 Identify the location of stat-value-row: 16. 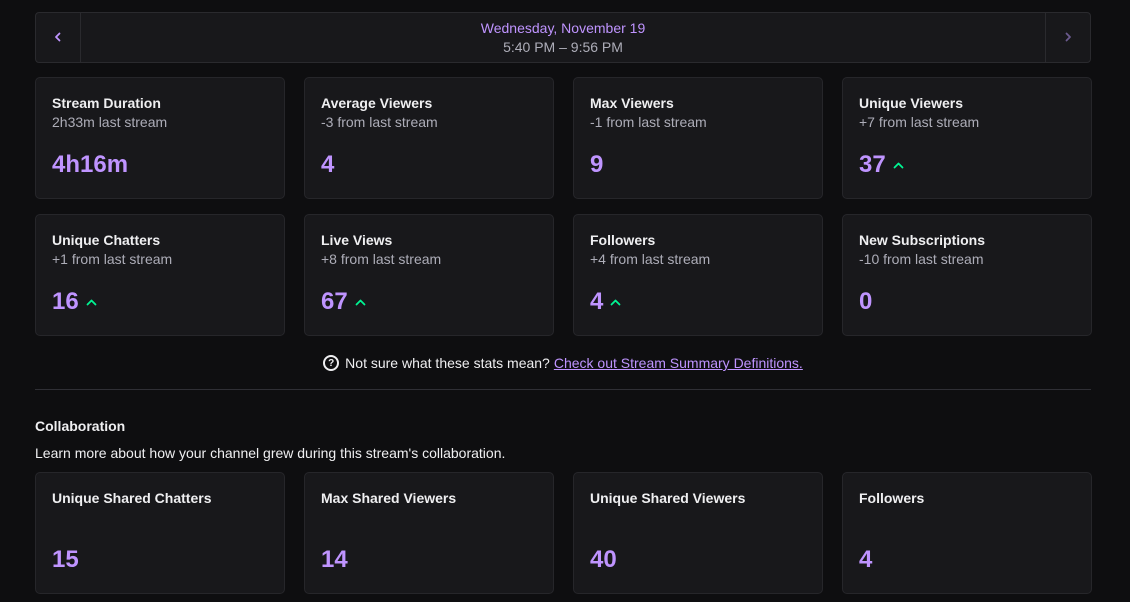
(74, 302).